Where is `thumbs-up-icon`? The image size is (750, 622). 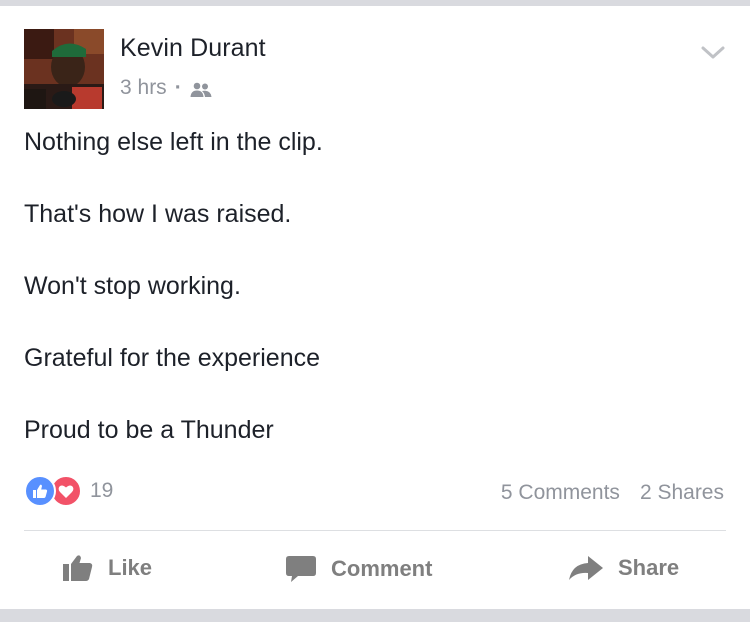
thumbs-up-icon is located at coordinates (78, 568).